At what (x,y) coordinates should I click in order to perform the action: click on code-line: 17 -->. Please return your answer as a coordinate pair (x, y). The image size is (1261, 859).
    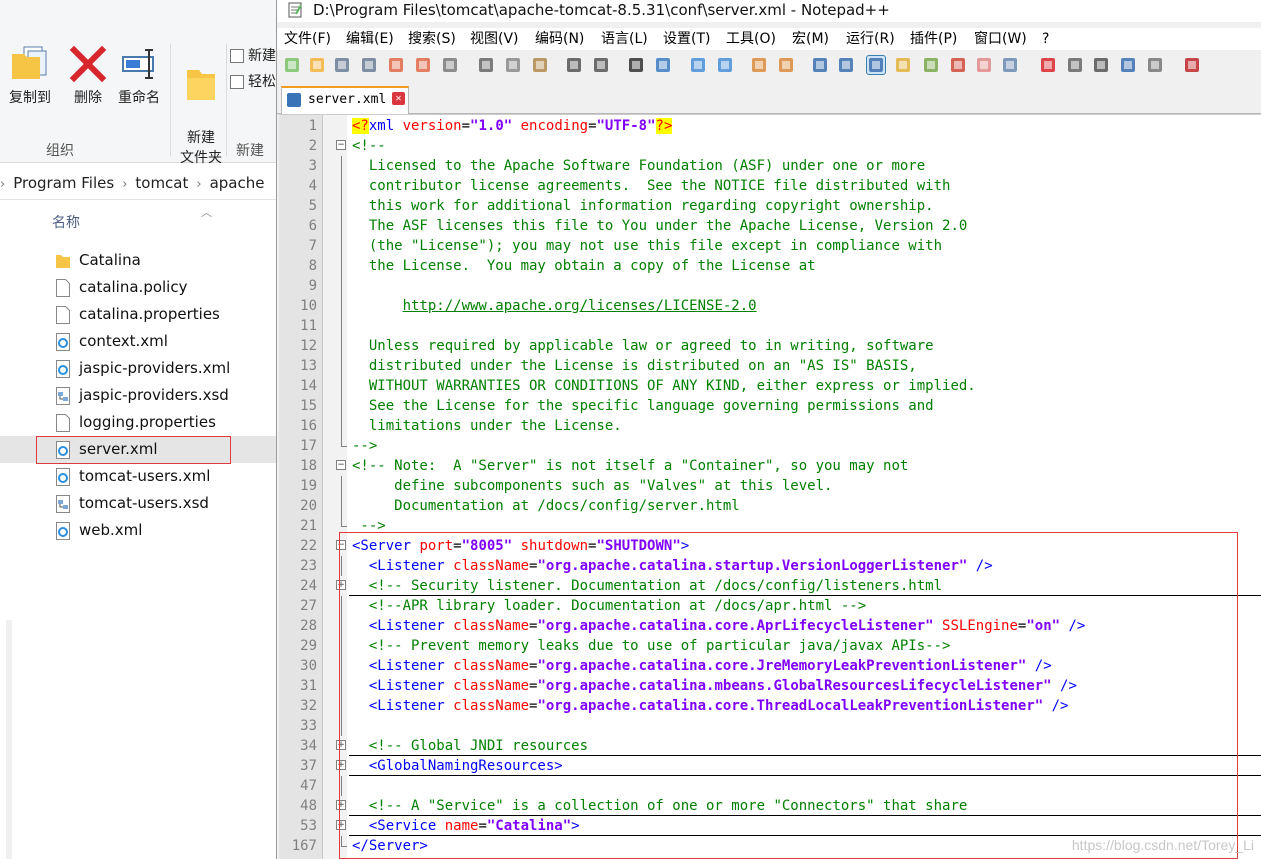
    Looking at the image, I should click on (770, 446).